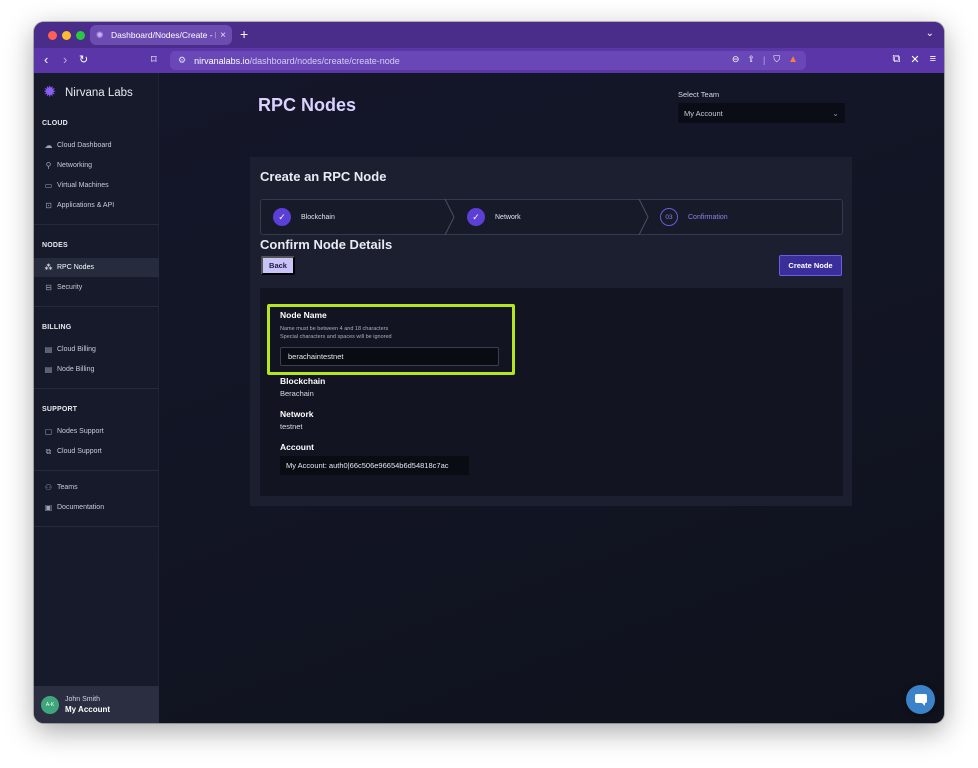 The image size is (978, 768). Describe the element at coordinates (933, 59) in the screenshot. I see `menu-icon: ≡` at that location.